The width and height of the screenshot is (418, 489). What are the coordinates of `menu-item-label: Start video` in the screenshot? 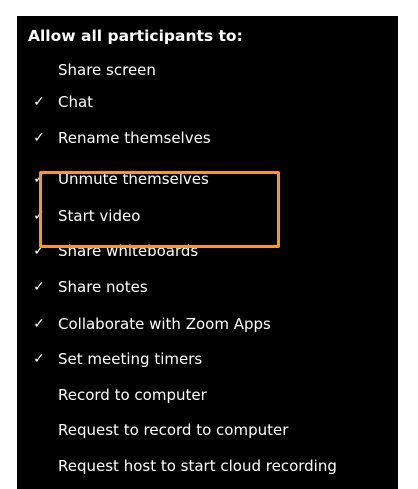 It's located at (99, 216).